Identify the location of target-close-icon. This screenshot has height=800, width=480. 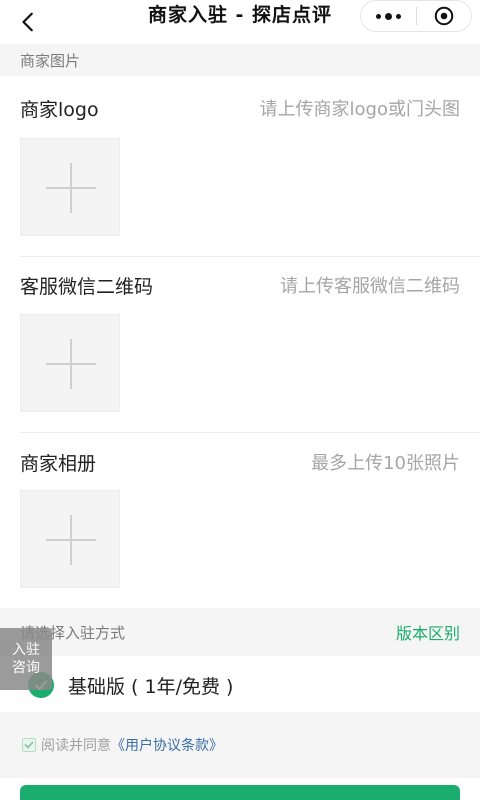
(444, 16).